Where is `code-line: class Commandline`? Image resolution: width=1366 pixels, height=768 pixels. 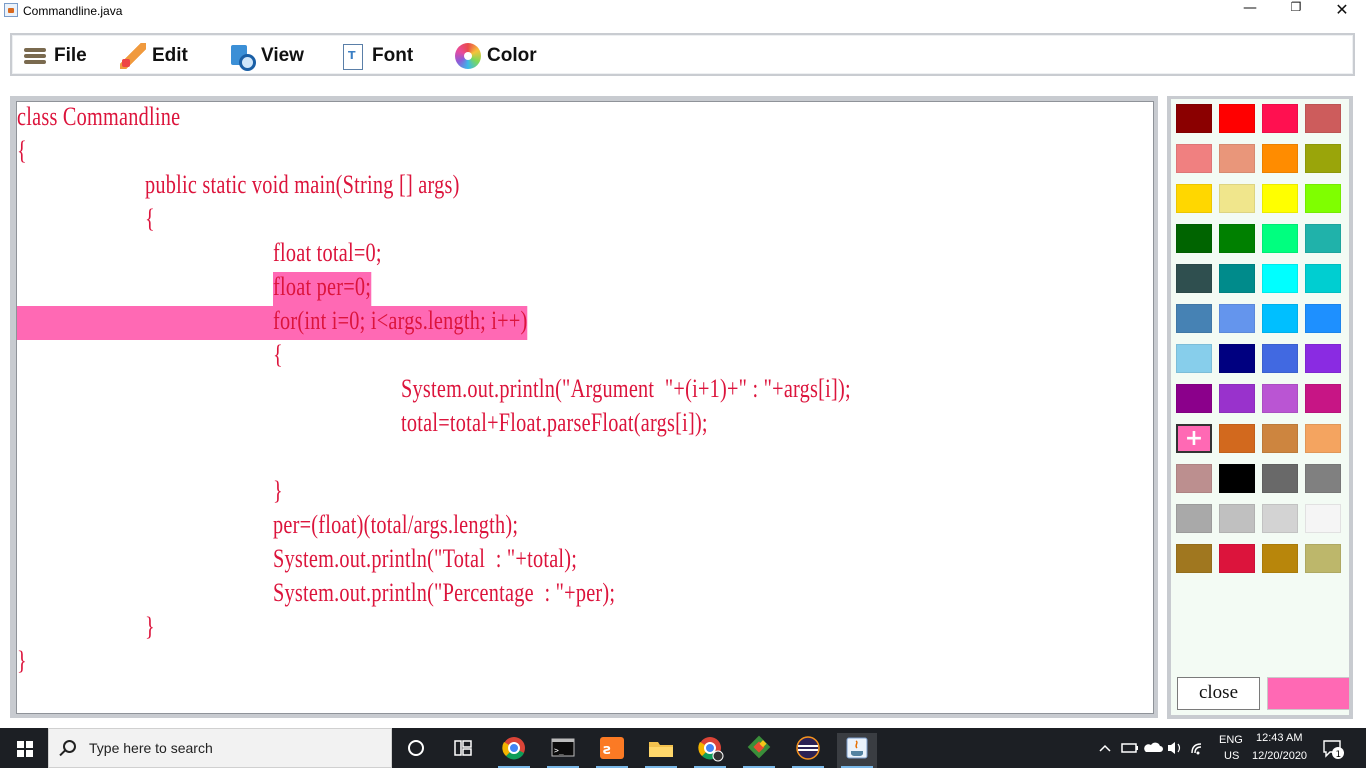 code-line: class Commandline is located at coordinates (99, 116).